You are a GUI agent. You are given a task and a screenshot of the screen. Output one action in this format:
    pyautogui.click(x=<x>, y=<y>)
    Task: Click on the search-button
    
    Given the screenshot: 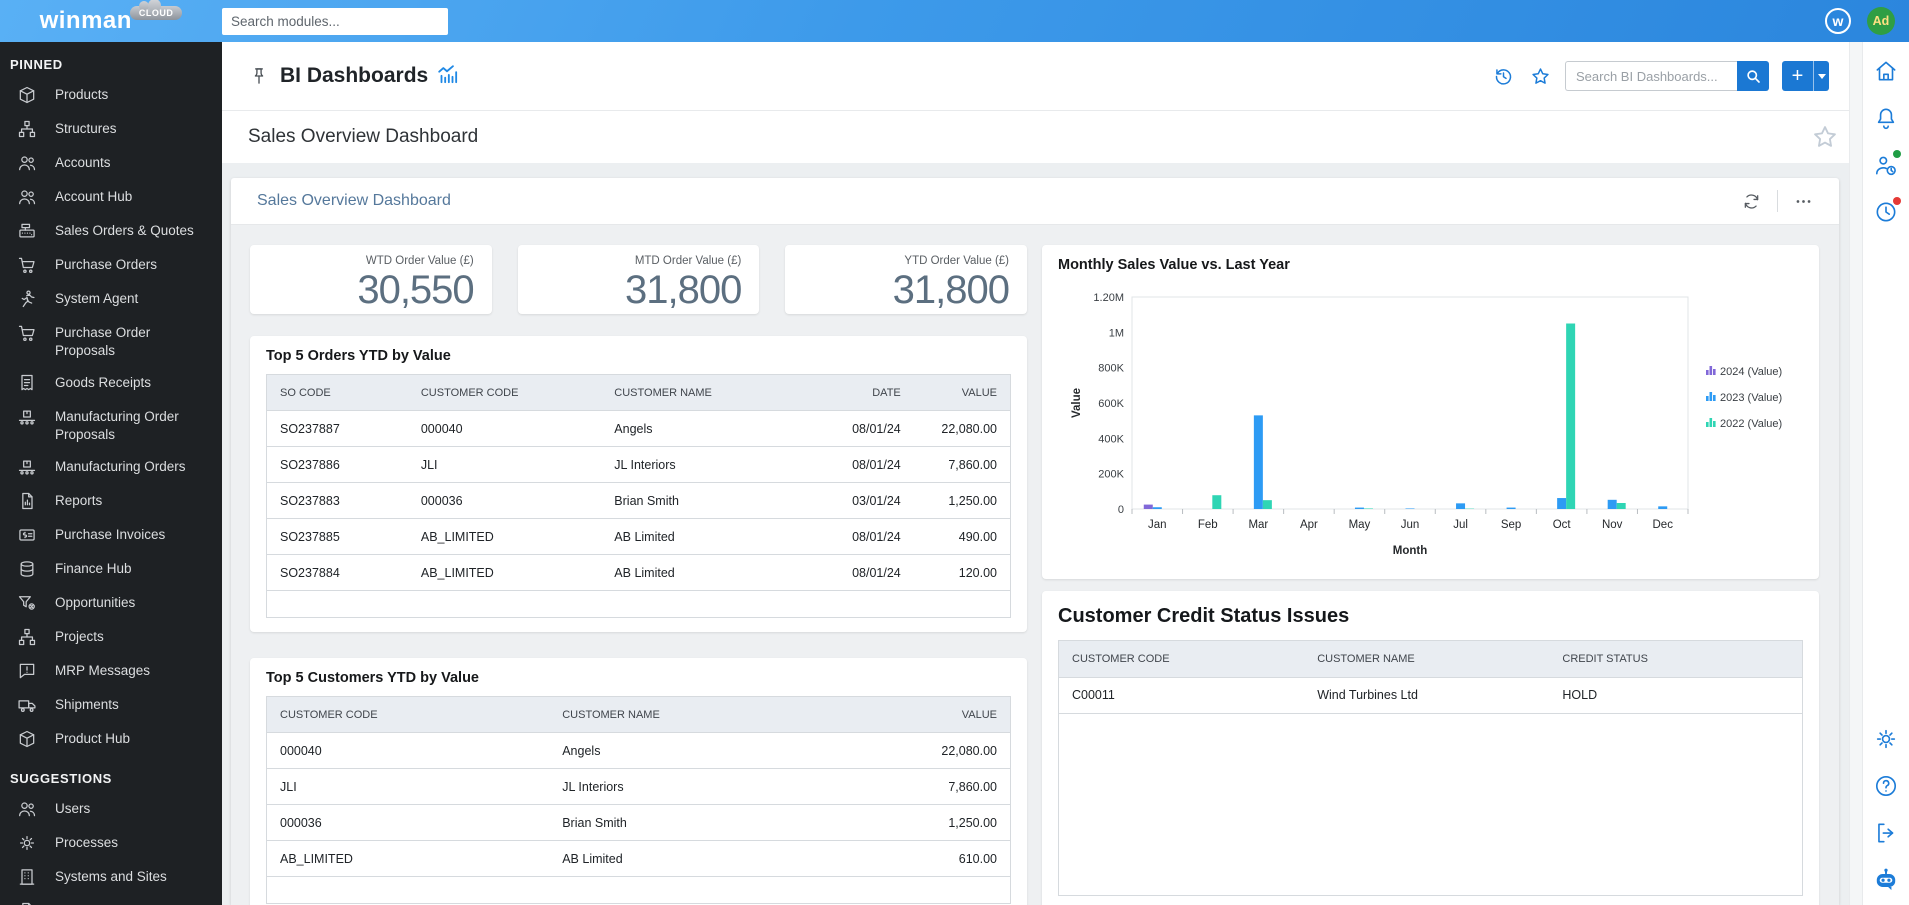 What is the action you would take?
    pyautogui.click(x=1753, y=76)
    